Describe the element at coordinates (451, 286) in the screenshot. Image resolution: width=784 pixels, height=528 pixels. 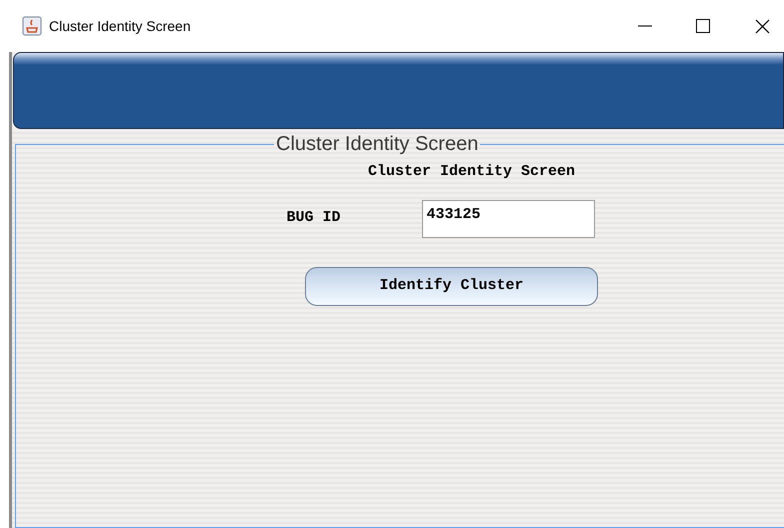
I see `identify-cluster-button: Identify Cluster` at that location.